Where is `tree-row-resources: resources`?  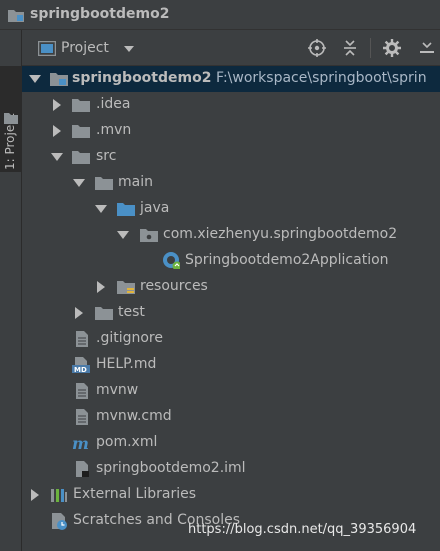
tree-row-resources: resources is located at coordinates (231, 287).